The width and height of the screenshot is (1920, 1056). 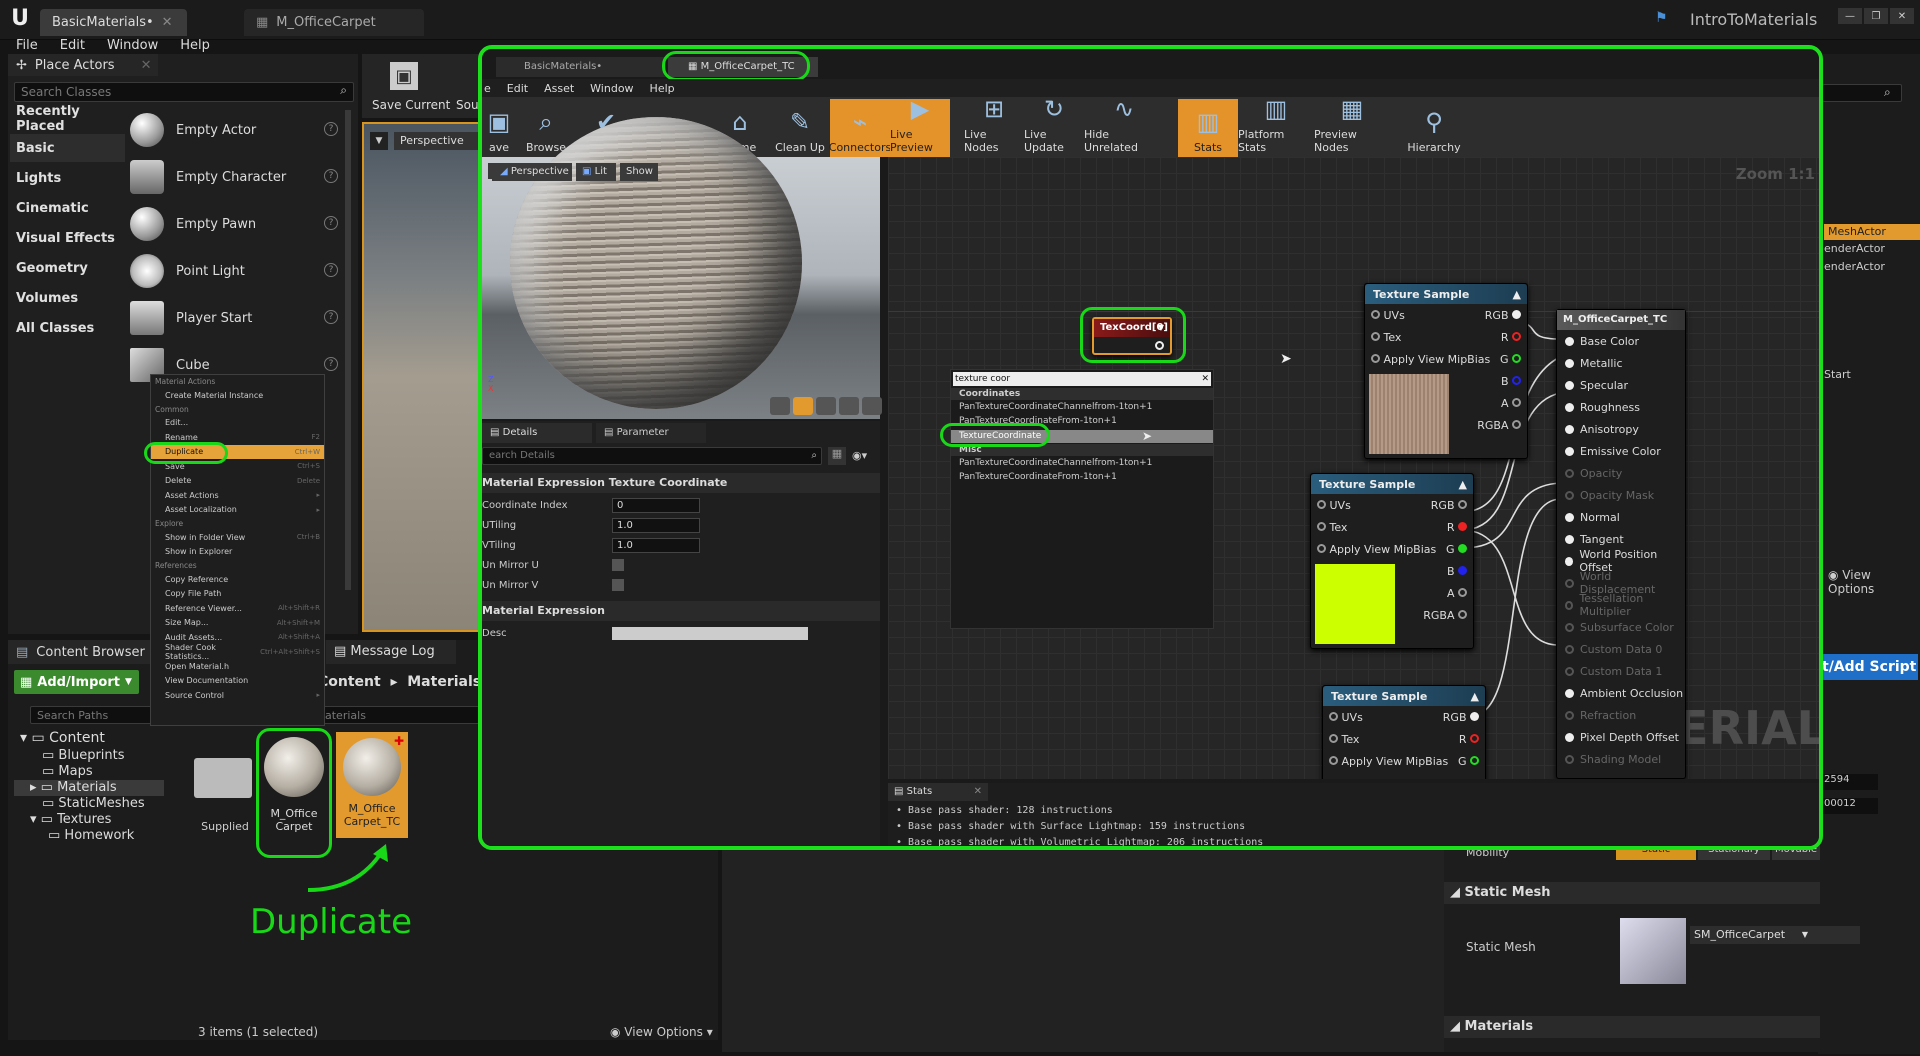 I want to click on minimize-button: —, so click(x=1850, y=16).